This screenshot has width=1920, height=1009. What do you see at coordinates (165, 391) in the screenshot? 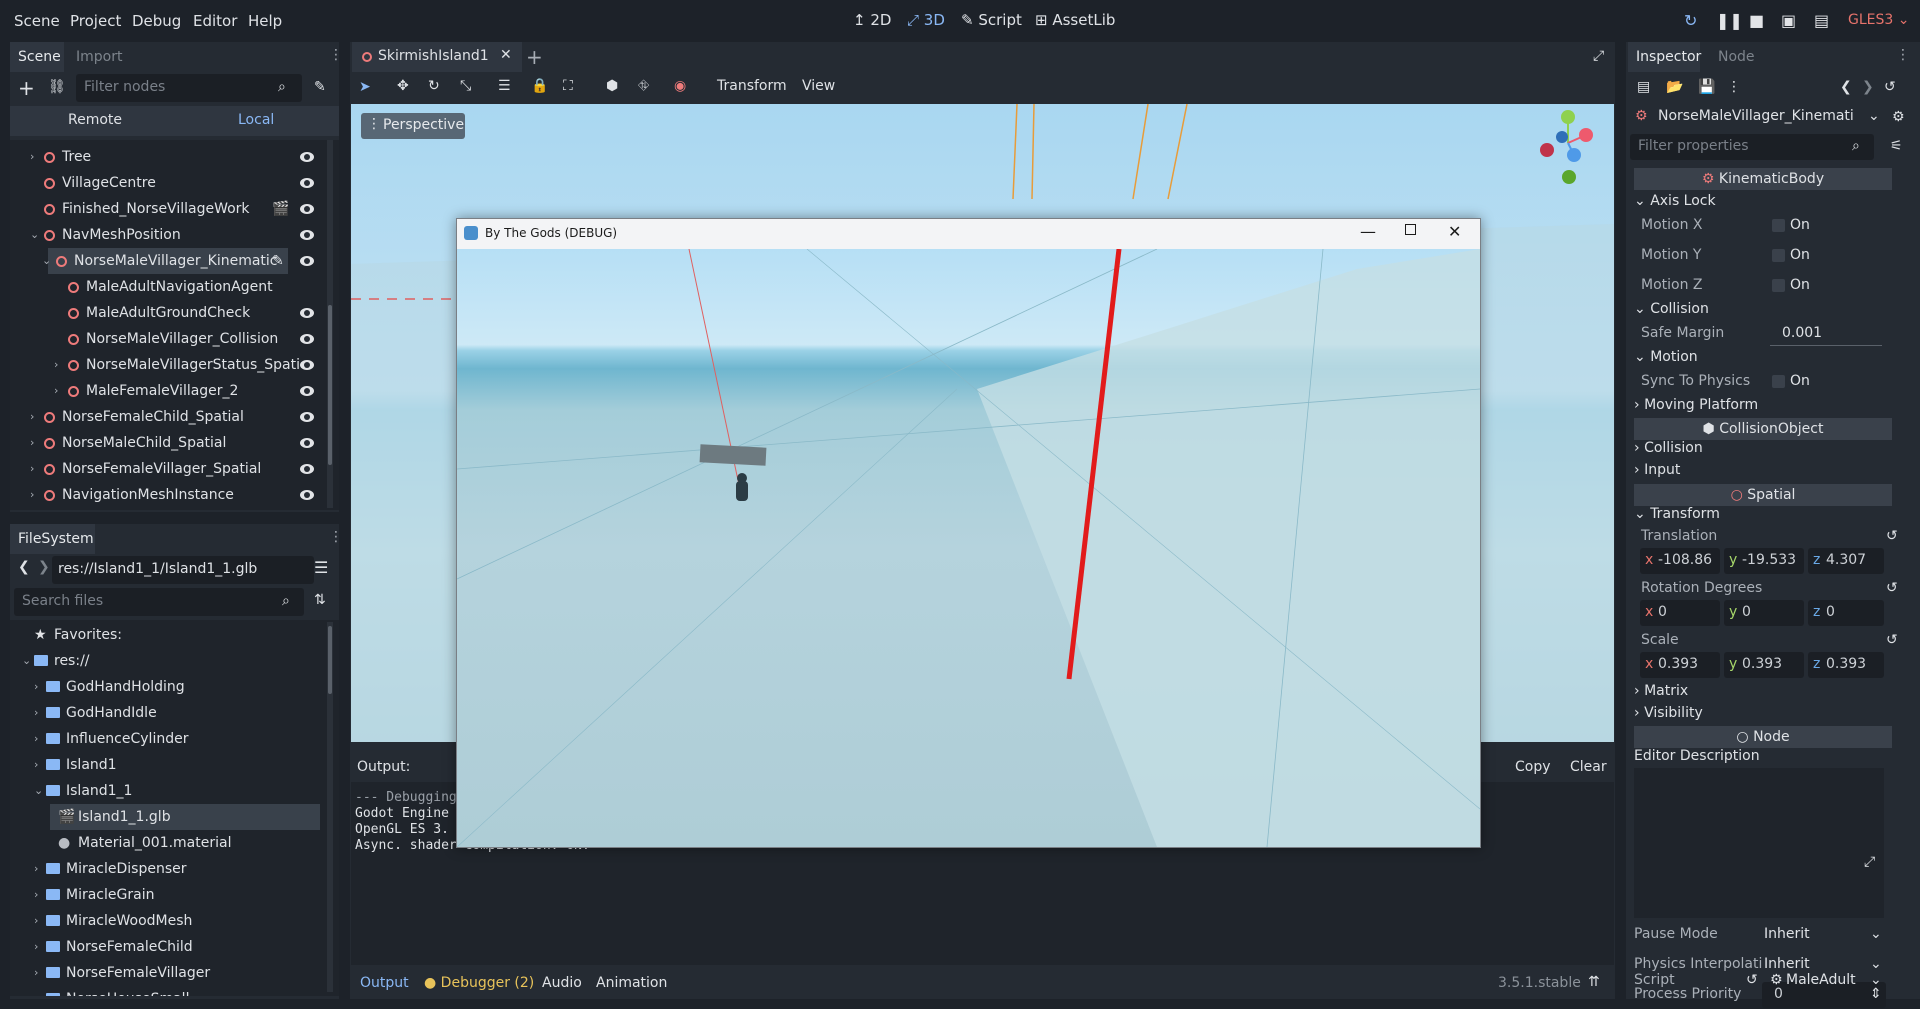
I see `scene-tree-item: › MaleFemaleVillager_2` at bounding box center [165, 391].